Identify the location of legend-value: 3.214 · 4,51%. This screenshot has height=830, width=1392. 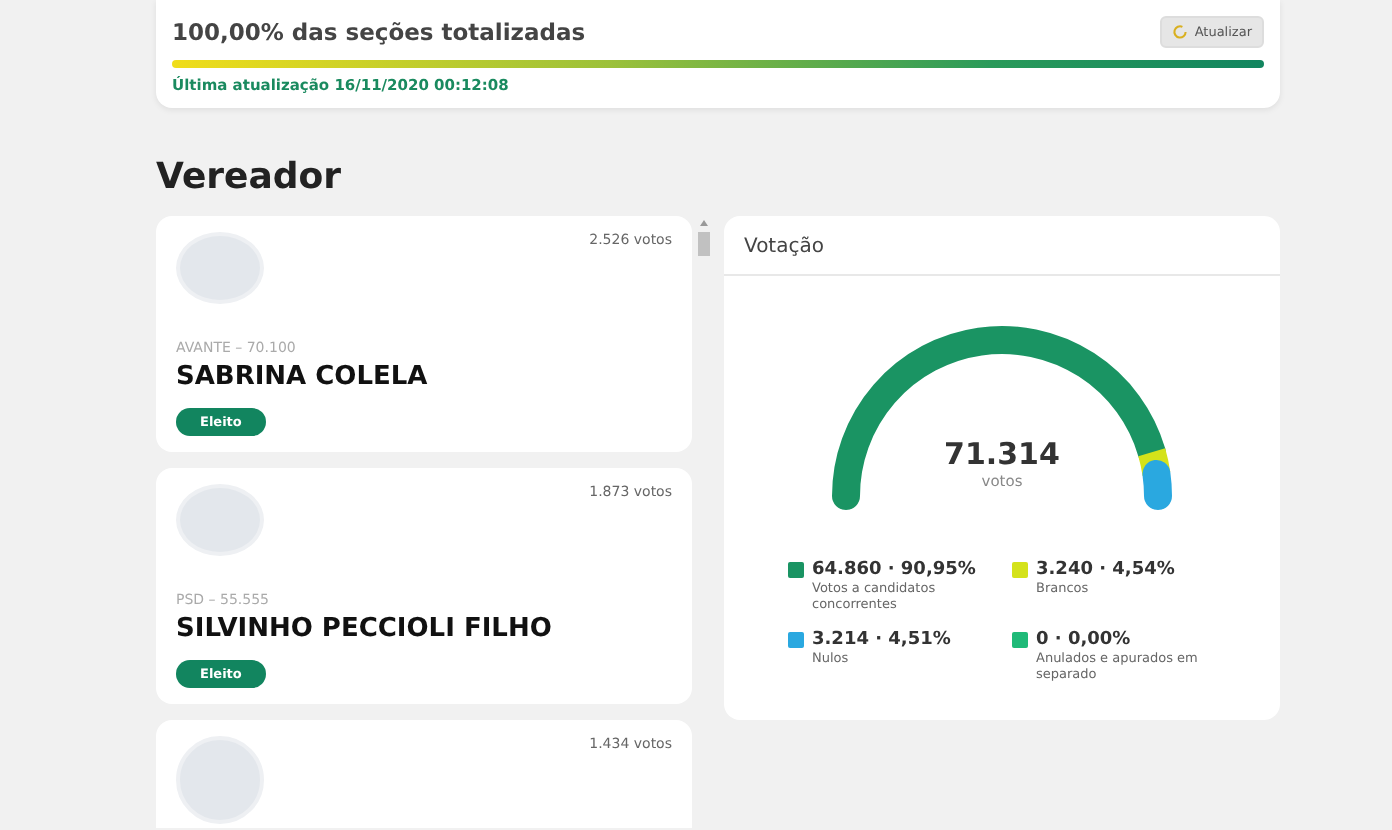
(882, 639).